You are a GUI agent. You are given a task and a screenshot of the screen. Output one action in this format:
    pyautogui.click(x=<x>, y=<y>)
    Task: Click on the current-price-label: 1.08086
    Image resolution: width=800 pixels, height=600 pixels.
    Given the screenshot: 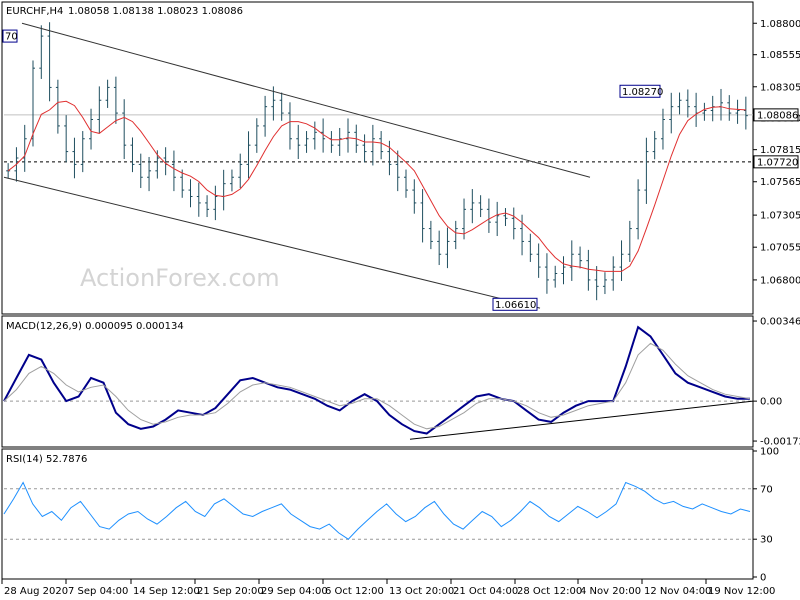 What is the action you would take?
    pyautogui.click(x=777, y=115)
    